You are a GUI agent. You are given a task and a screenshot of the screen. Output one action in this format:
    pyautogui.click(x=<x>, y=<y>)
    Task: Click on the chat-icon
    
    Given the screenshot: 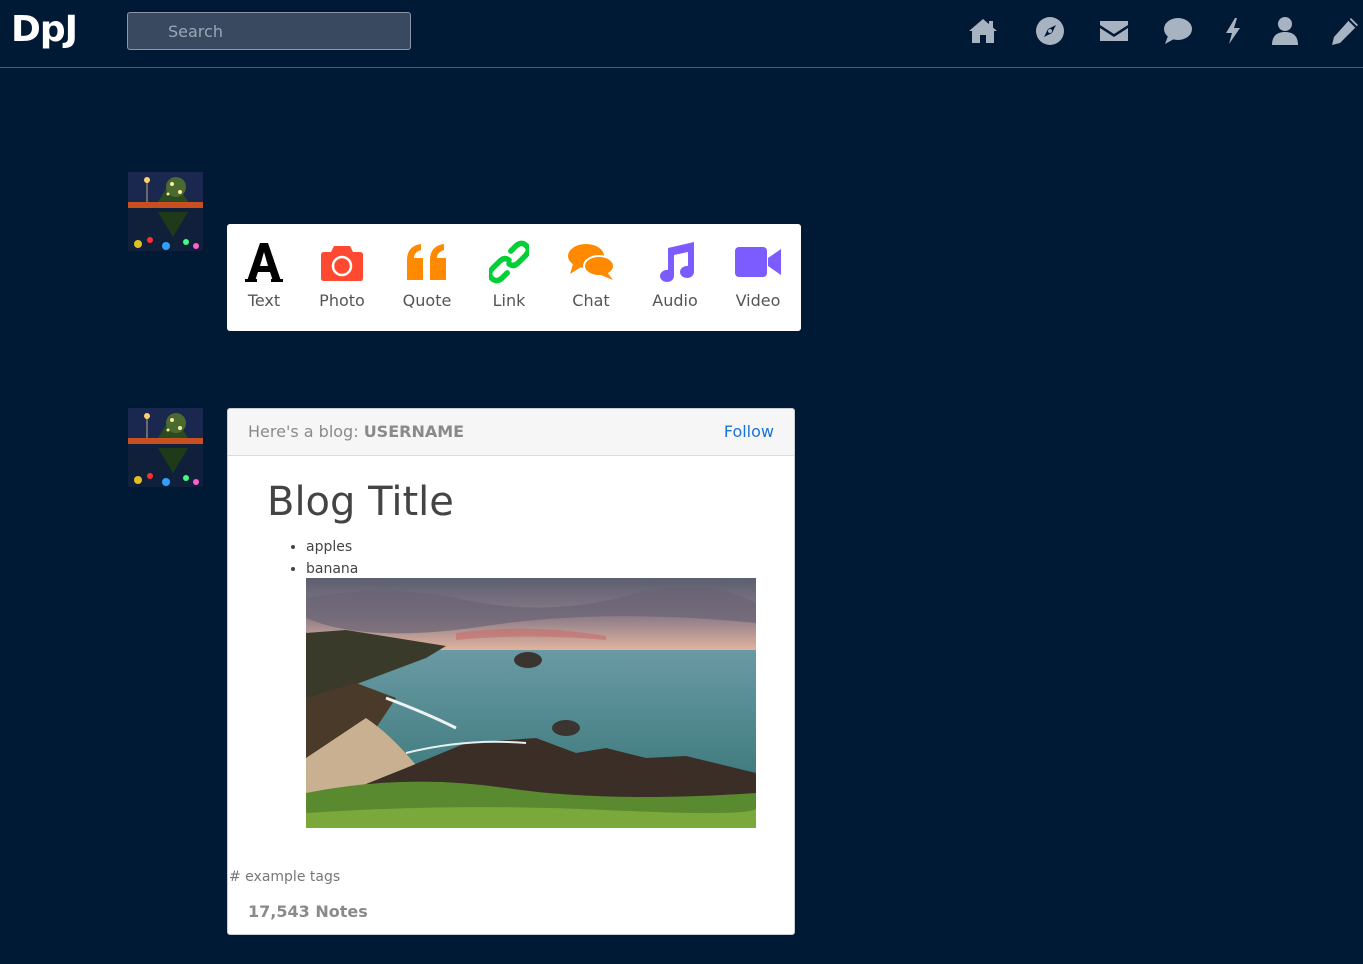 What is the action you would take?
    pyautogui.click(x=591, y=262)
    